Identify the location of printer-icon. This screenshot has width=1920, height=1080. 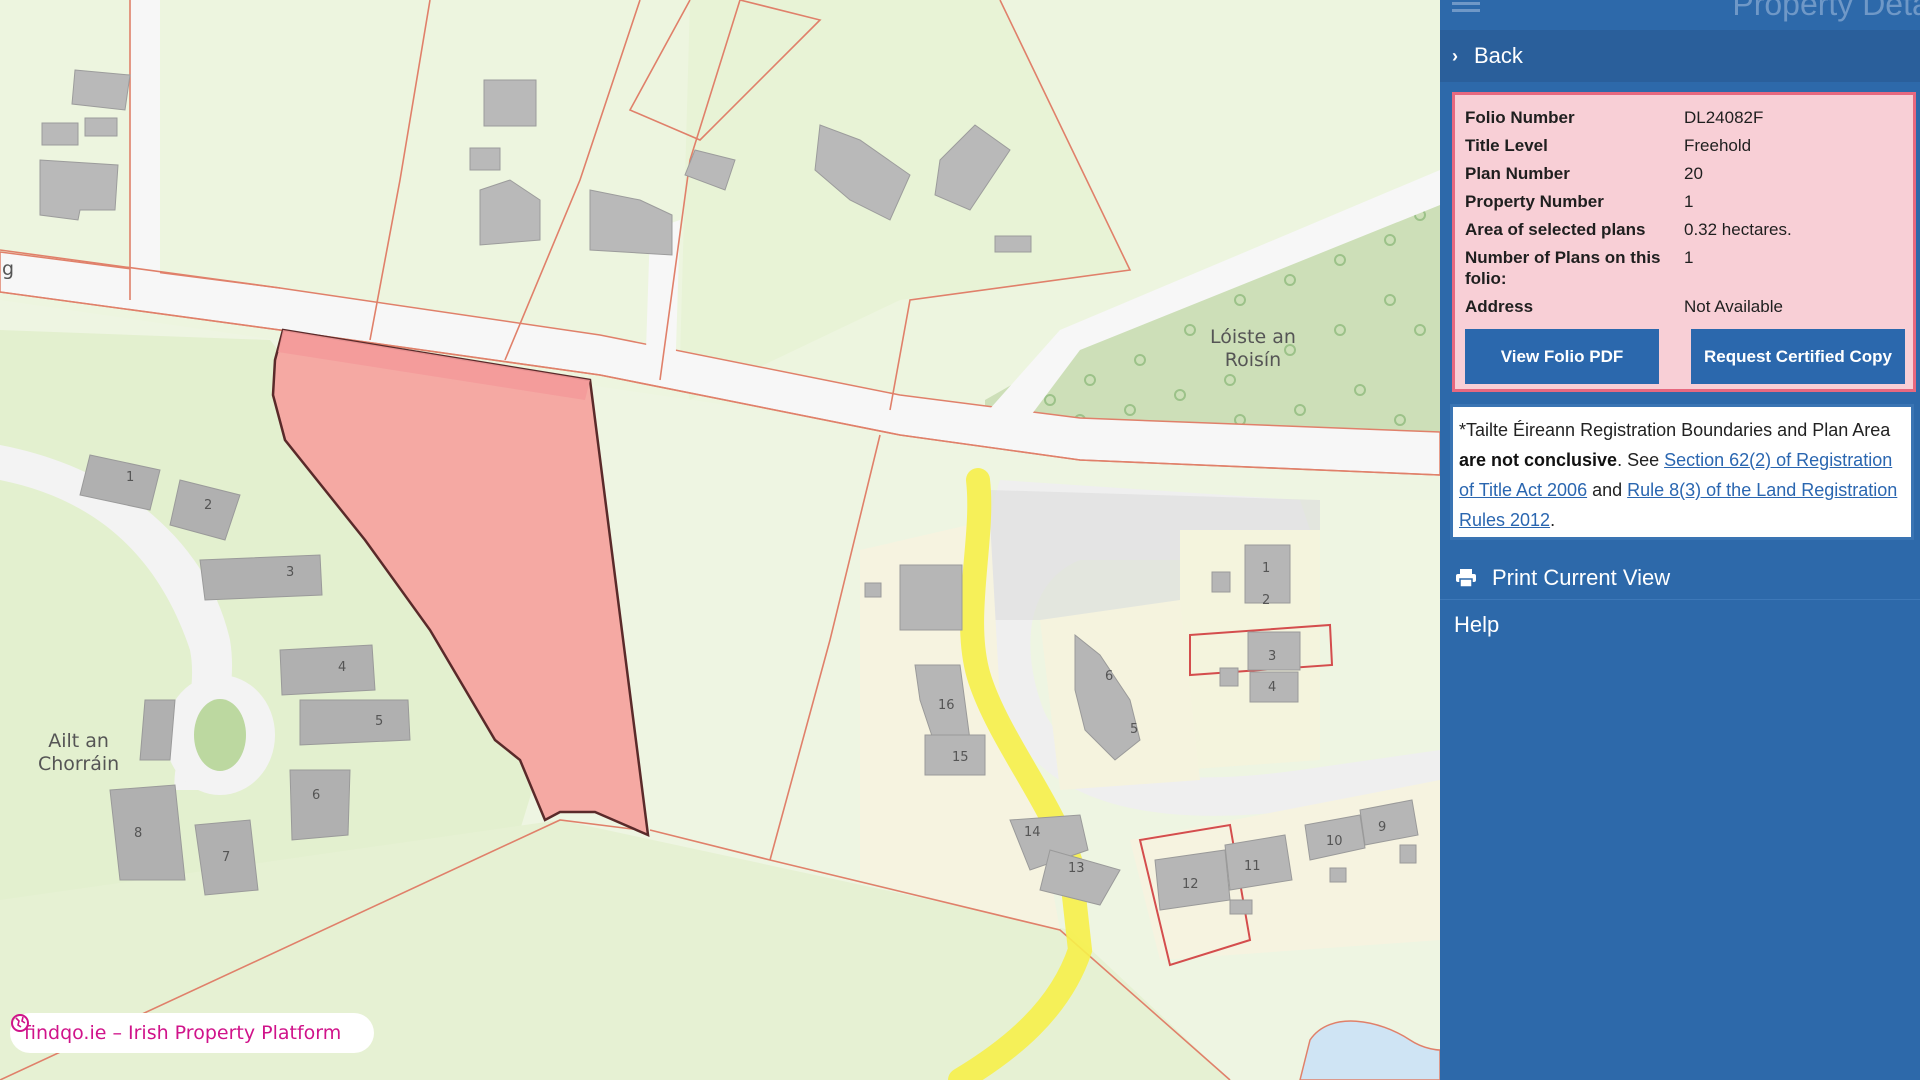
(1466, 578).